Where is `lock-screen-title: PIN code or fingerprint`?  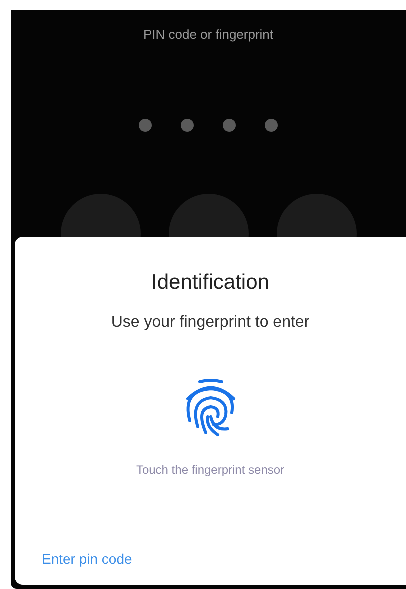 lock-screen-title: PIN code or fingerprint is located at coordinates (208, 35).